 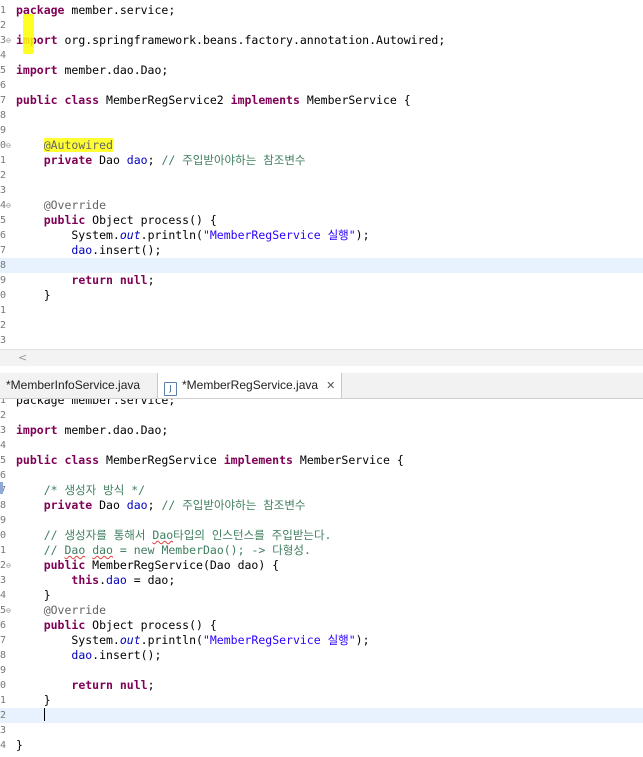 I want to click on code-token: member.dao.Dao;, so click(x=113, y=430).